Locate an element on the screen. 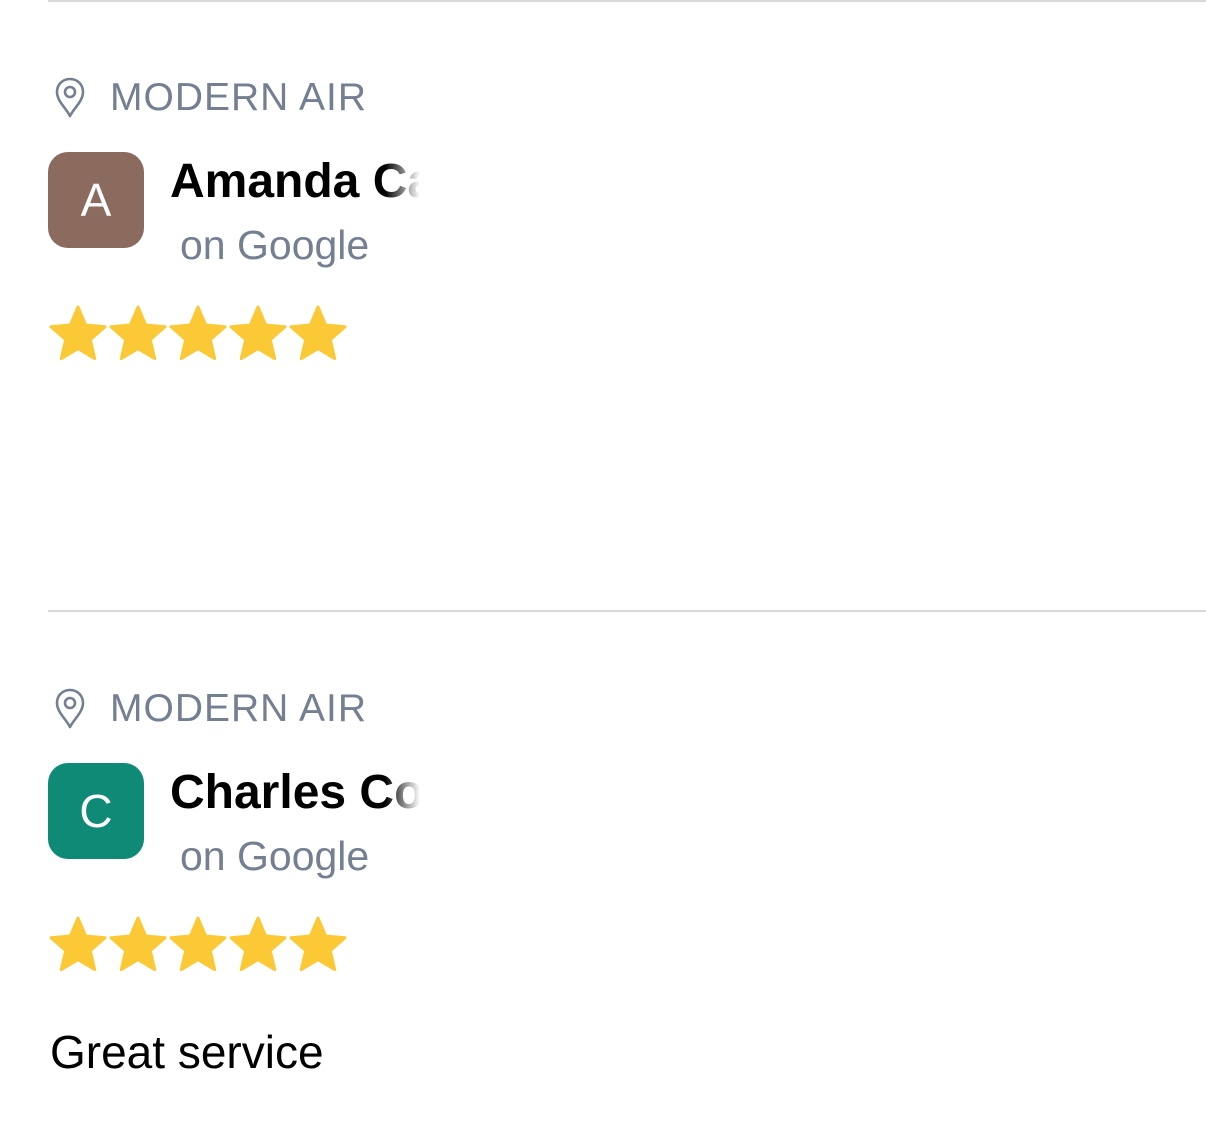 Image resolution: width=1206 pixels, height=1138 pixels. review-text: Great service is located at coordinates (187, 1052).